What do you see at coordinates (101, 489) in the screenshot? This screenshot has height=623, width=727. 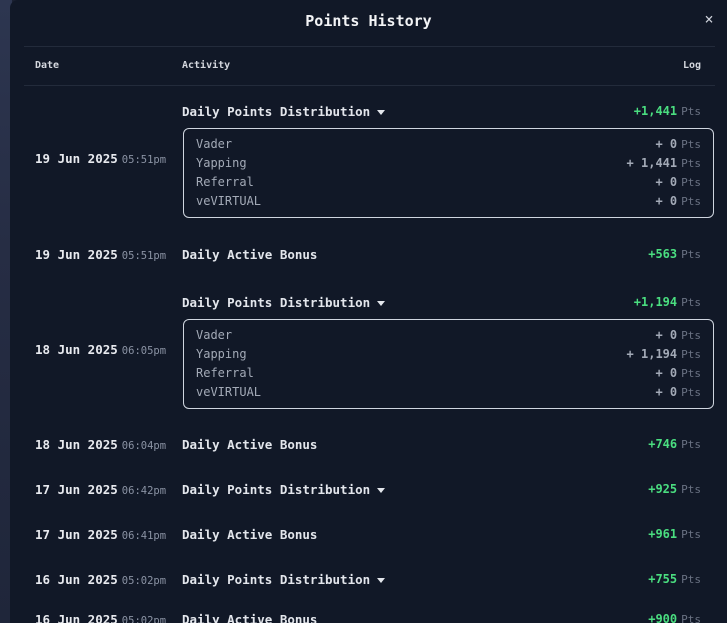 I see `row-date: 17 Jun 2025 06:42pm` at bounding box center [101, 489].